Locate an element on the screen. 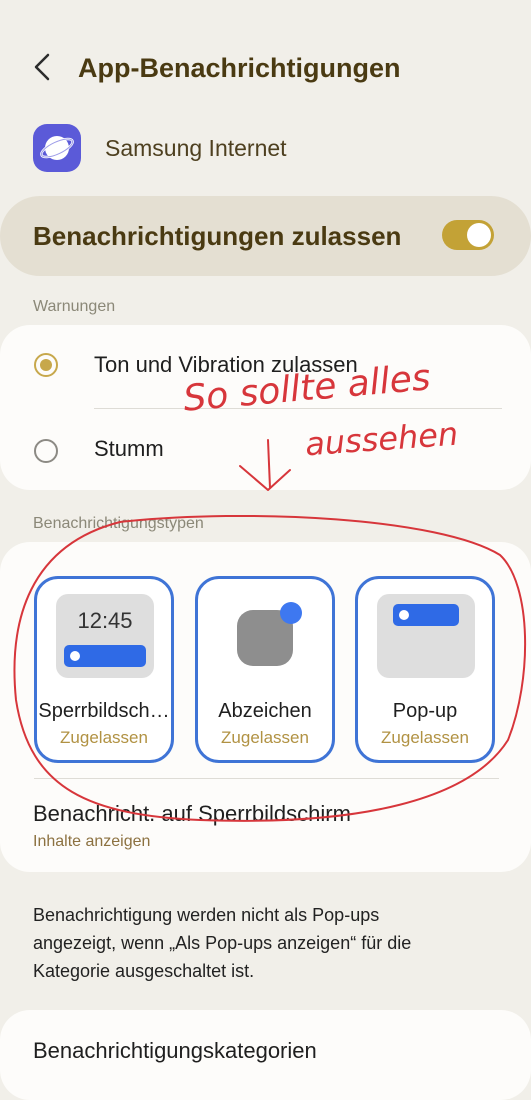  preview-time: 12:45 is located at coordinates (105, 620).